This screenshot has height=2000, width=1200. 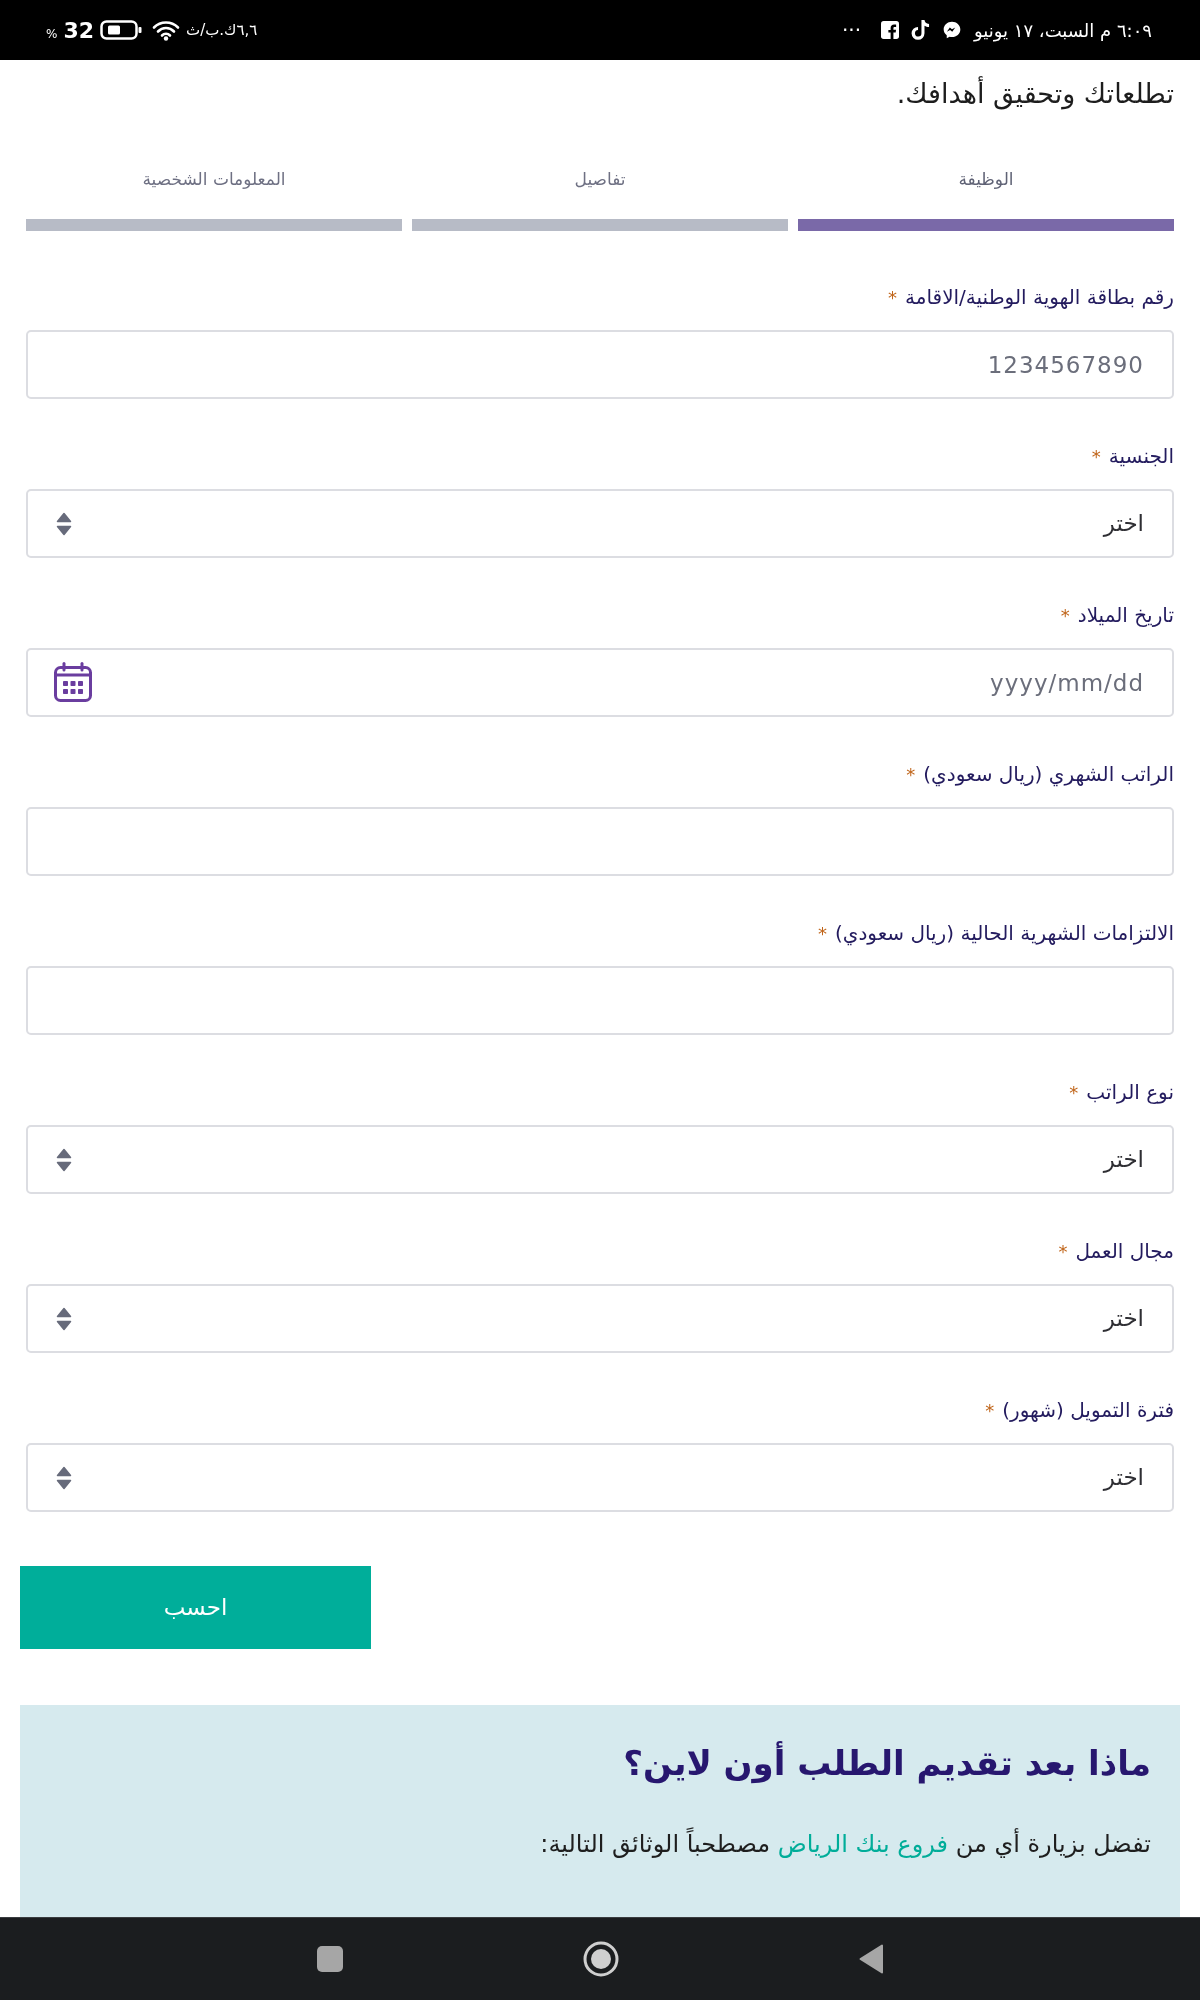 What do you see at coordinates (845, 1844) in the screenshot?
I see `instructions-paragraph: تفضل بزيارة أي من فروع بنك الرياض مصطحباً الوثائق التالية:` at bounding box center [845, 1844].